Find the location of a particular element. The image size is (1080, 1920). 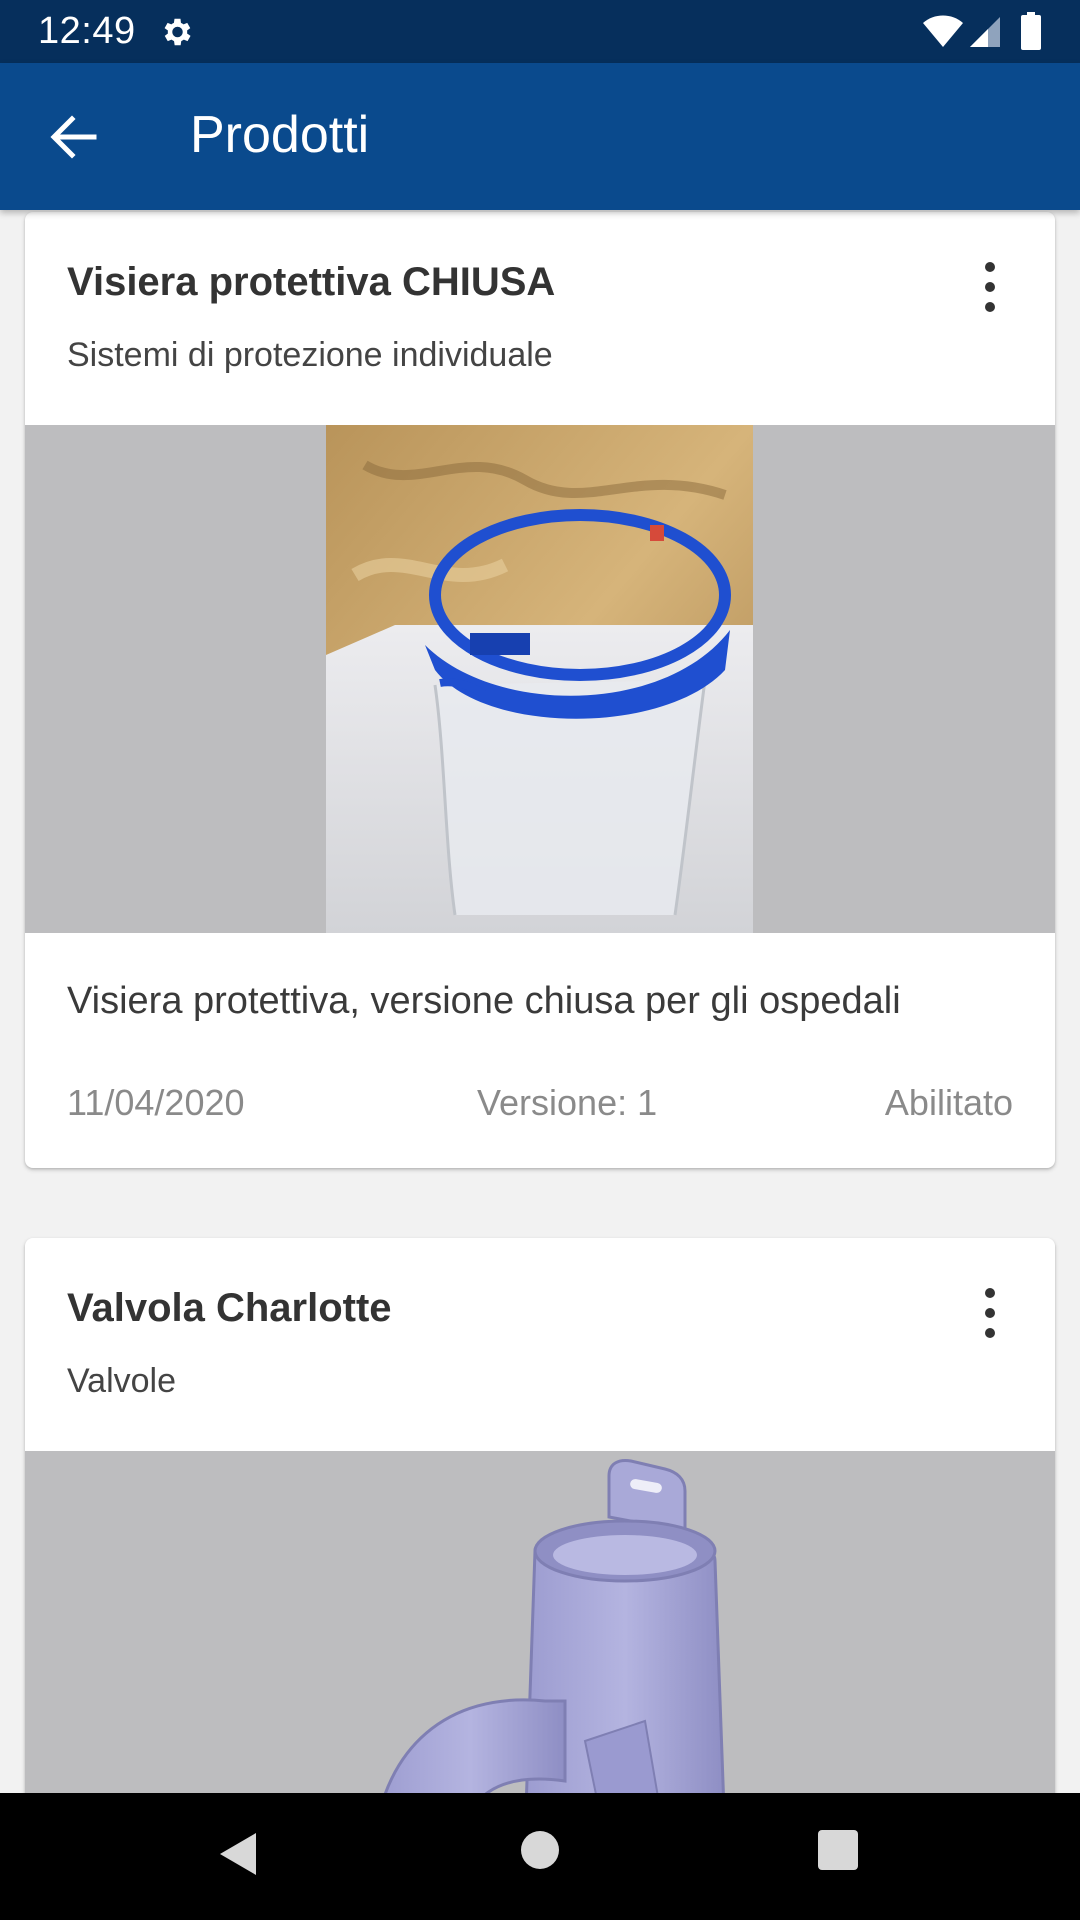

status-time: 12:49 is located at coordinates (87, 31).